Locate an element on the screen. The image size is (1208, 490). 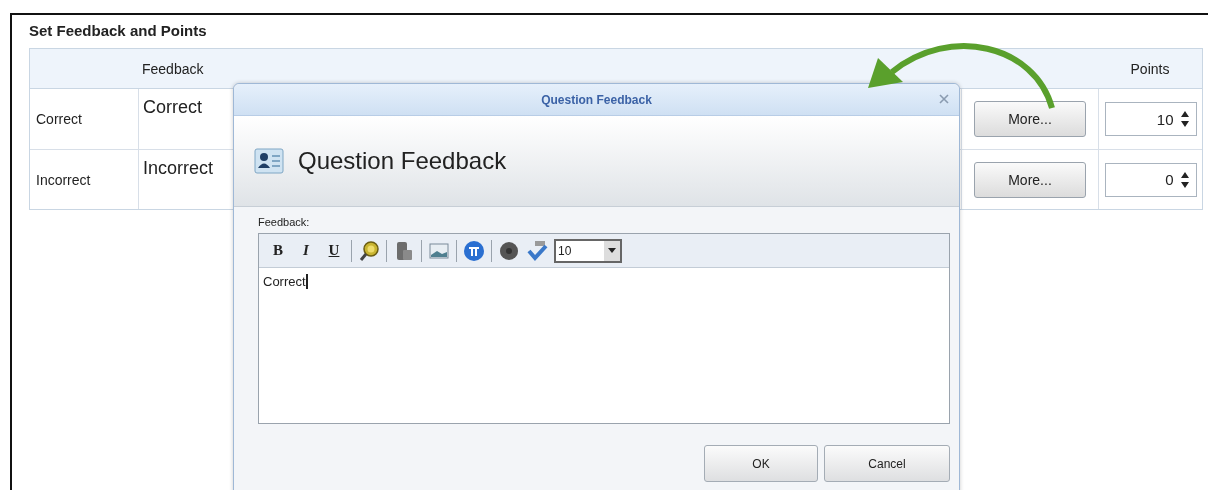
table-cell-text: Correct is located at coordinates (59, 119).